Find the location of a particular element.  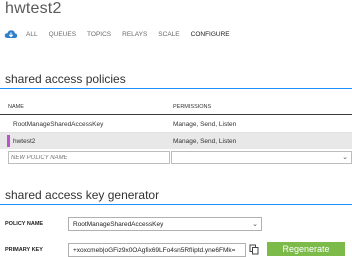

regenerate-button: Regenerate is located at coordinates (306, 249).